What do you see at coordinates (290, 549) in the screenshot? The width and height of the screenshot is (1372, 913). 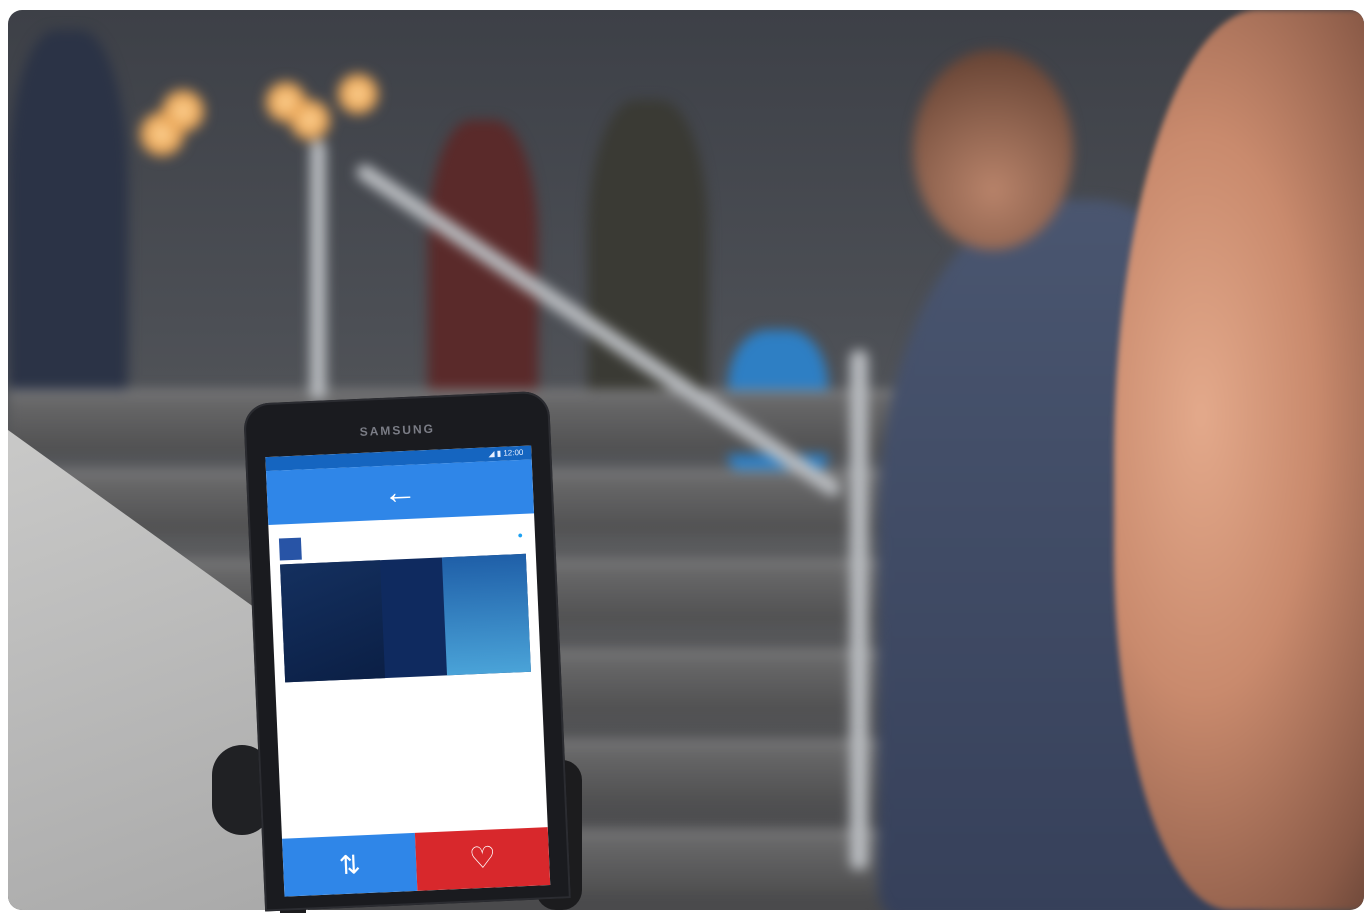 I see `avatar` at bounding box center [290, 549].